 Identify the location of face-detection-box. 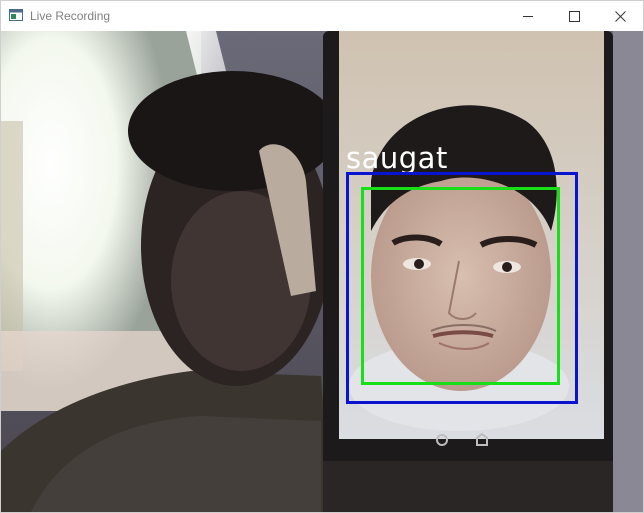
(460, 286).